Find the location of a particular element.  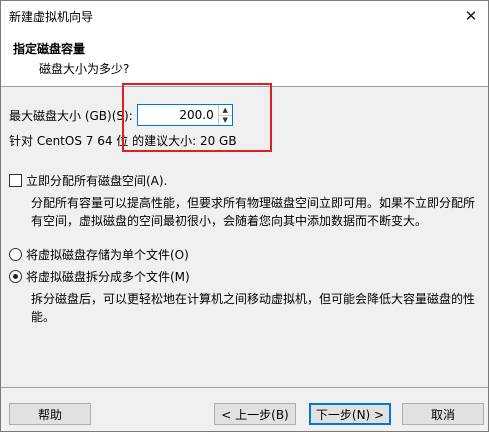

title-bar: 新建虚拟机向导 ✕ is located at coordinates (244, 16).